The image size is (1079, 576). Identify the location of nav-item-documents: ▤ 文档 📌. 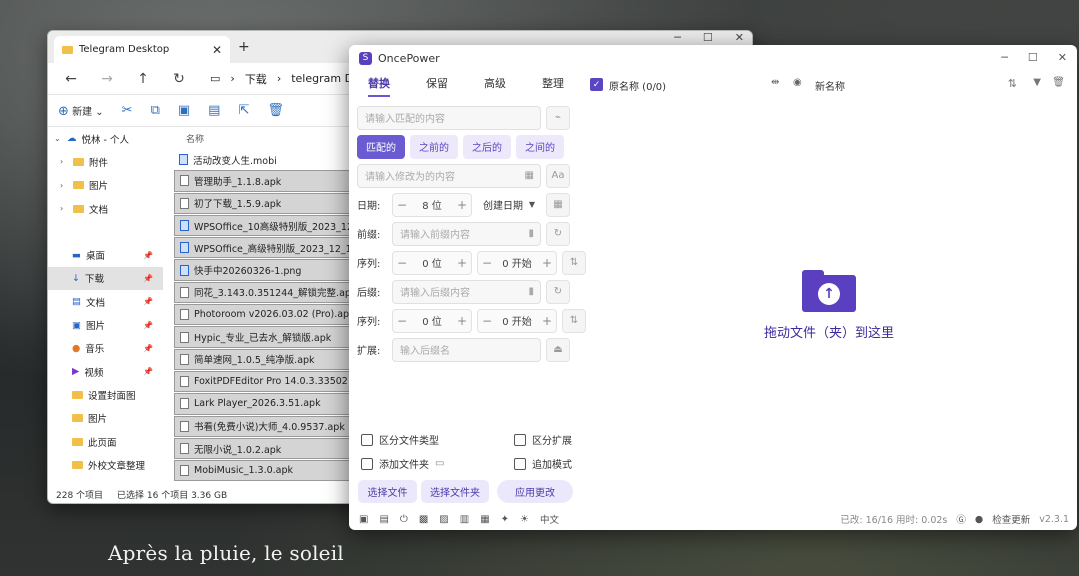
(105, 301).